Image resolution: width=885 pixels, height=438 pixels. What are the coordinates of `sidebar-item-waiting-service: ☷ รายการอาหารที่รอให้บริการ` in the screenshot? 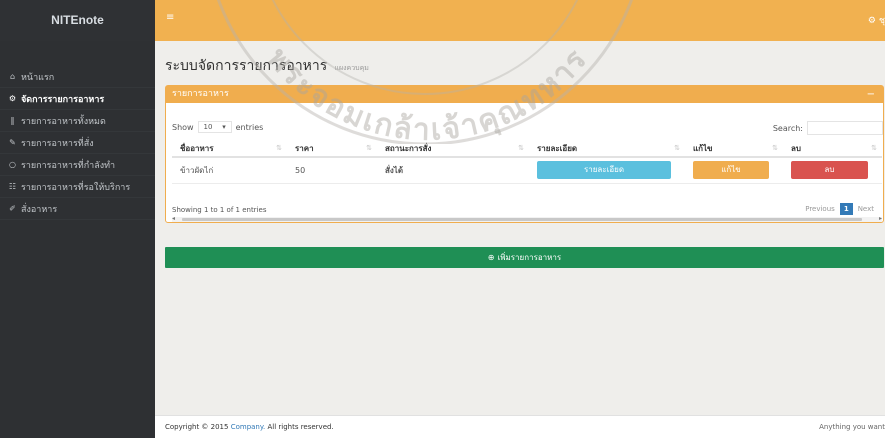 It's located at (77, 187).